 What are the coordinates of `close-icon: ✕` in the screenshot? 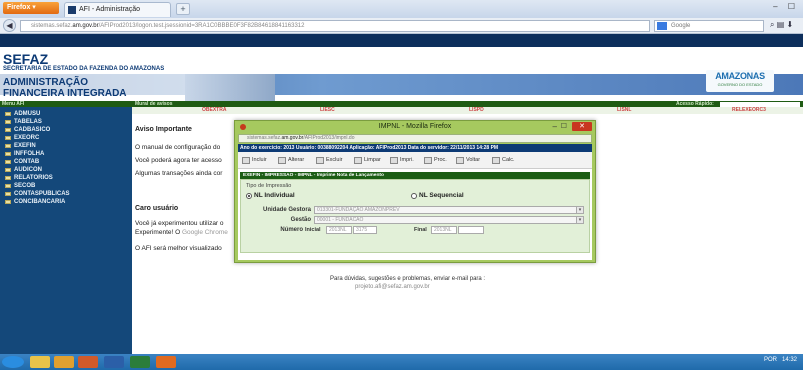 It's located at (582, 126).